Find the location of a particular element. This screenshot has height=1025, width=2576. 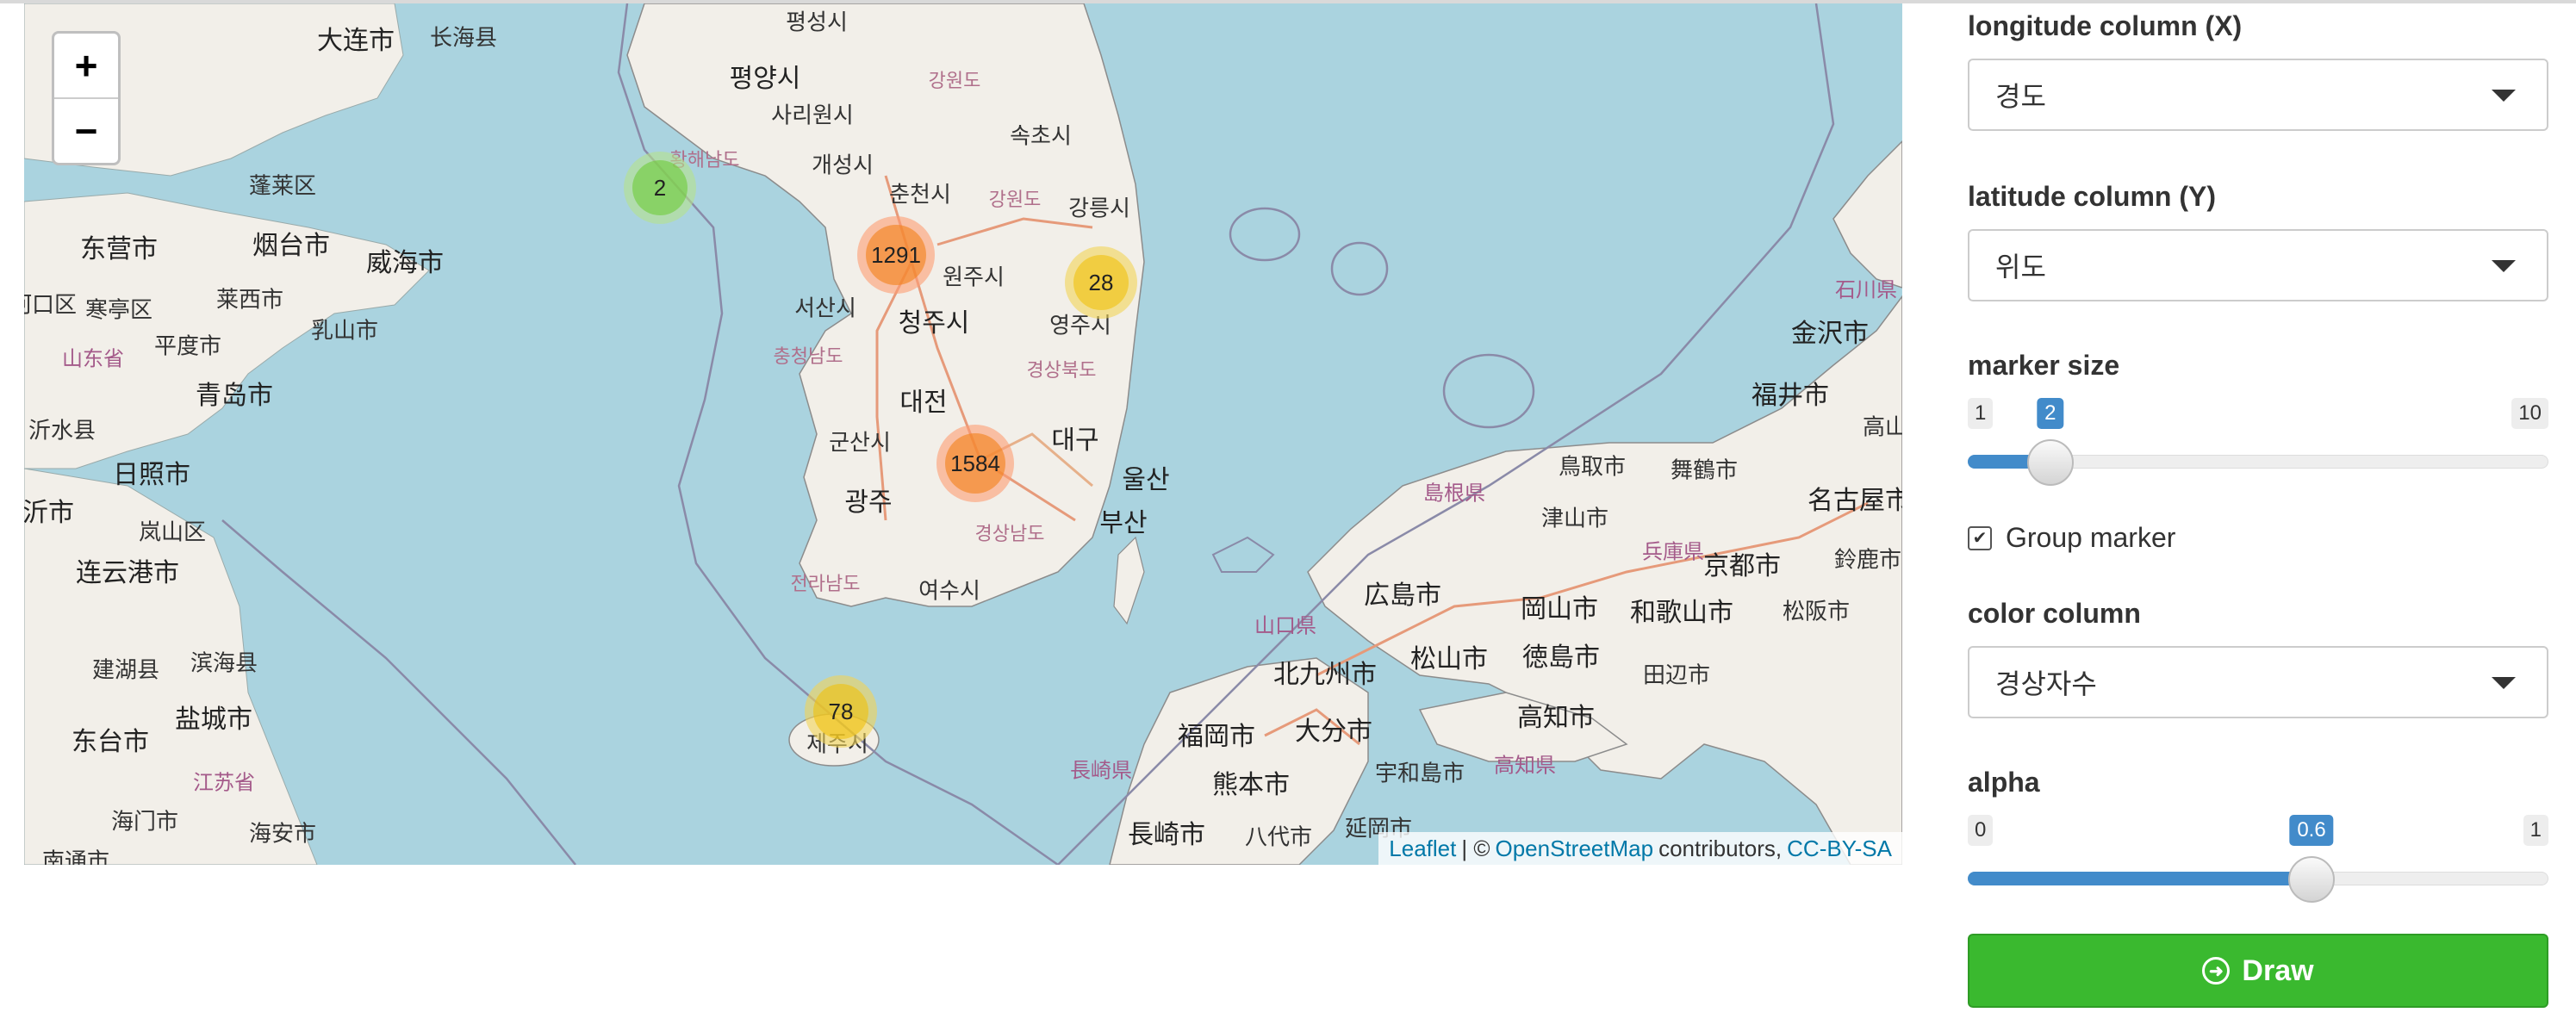

place-label: 沂市 is located at coordinates (49, 513).